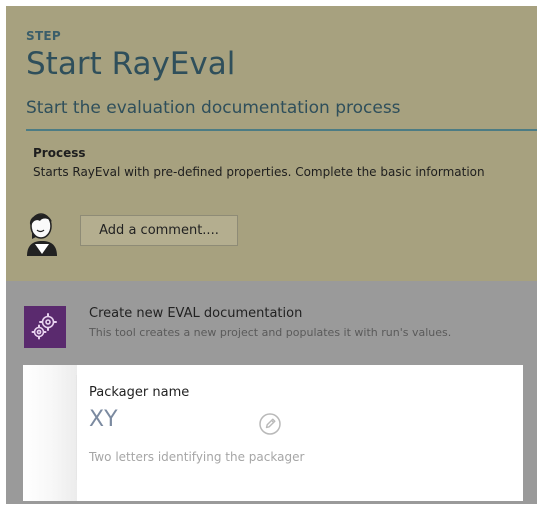 The width and height of the screenshot is (537, 510). What do you see at coordinates (196, 313) in the screenshot?
I see `tool-title: Create new EVAL documentation` at bounding box center [196, 313].